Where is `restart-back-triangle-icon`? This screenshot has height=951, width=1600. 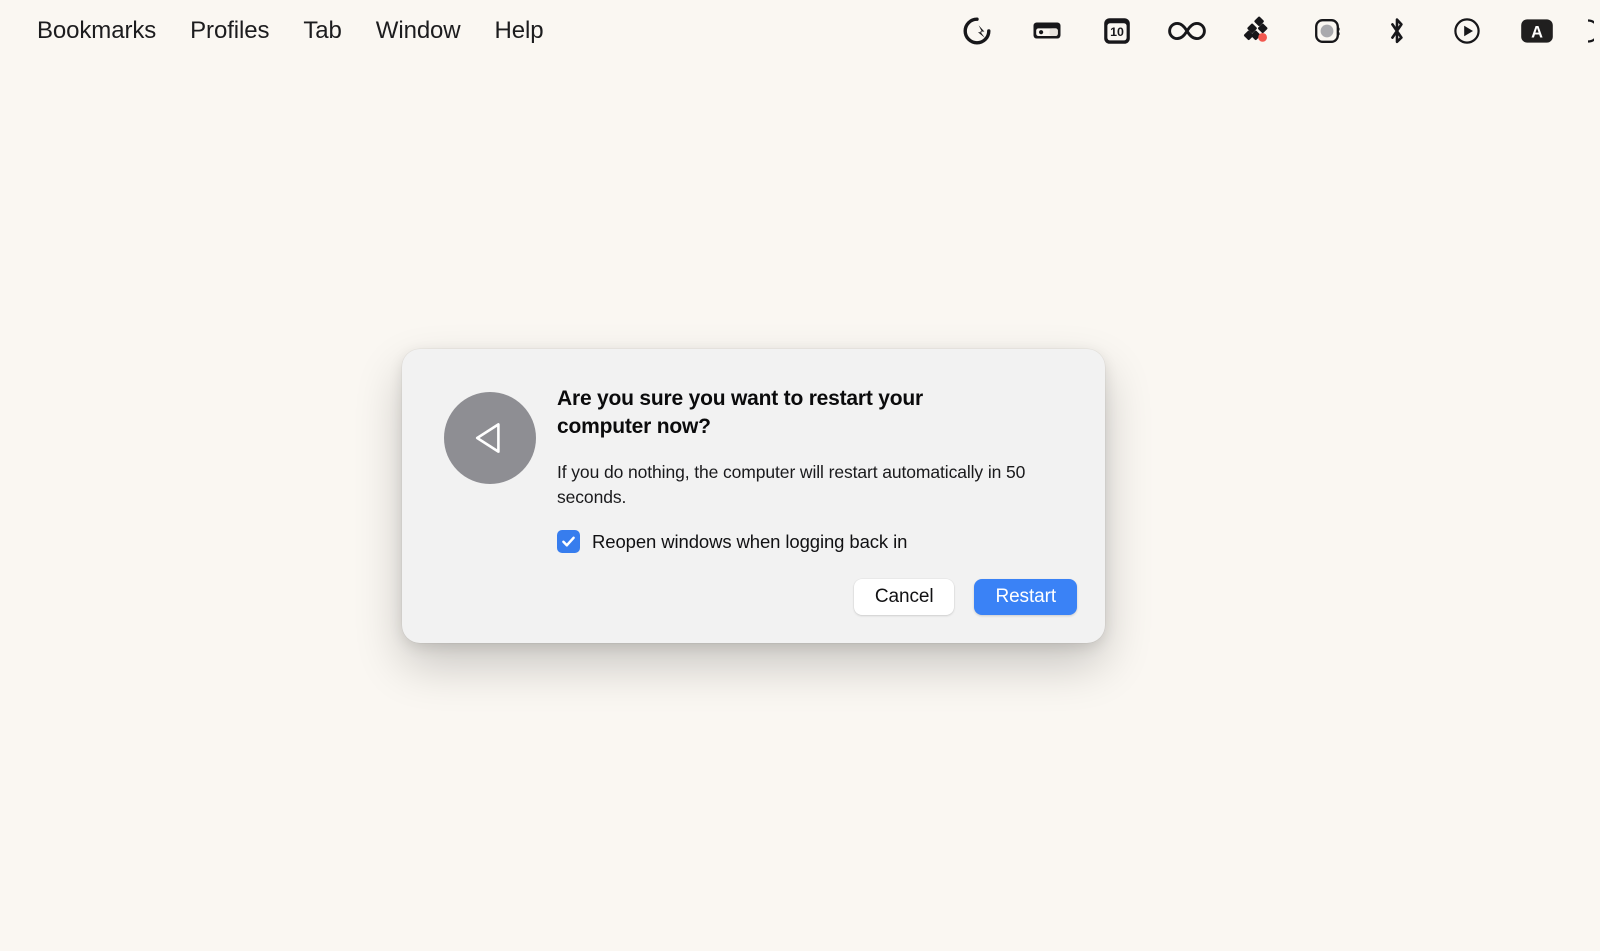
restart-back-triangle-icon is located at coordinates (490, 438).